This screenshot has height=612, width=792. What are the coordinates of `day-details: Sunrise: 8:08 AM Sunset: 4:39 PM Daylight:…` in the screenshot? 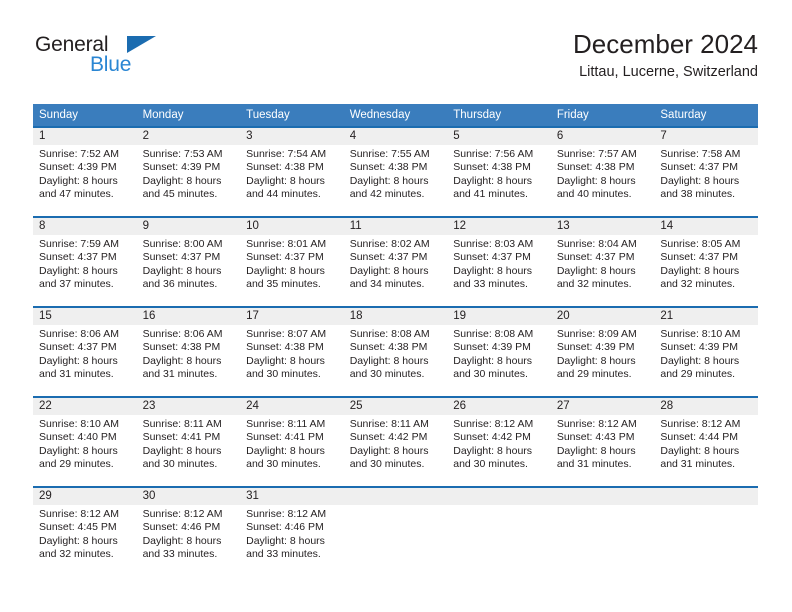 It's located at (499, 353).